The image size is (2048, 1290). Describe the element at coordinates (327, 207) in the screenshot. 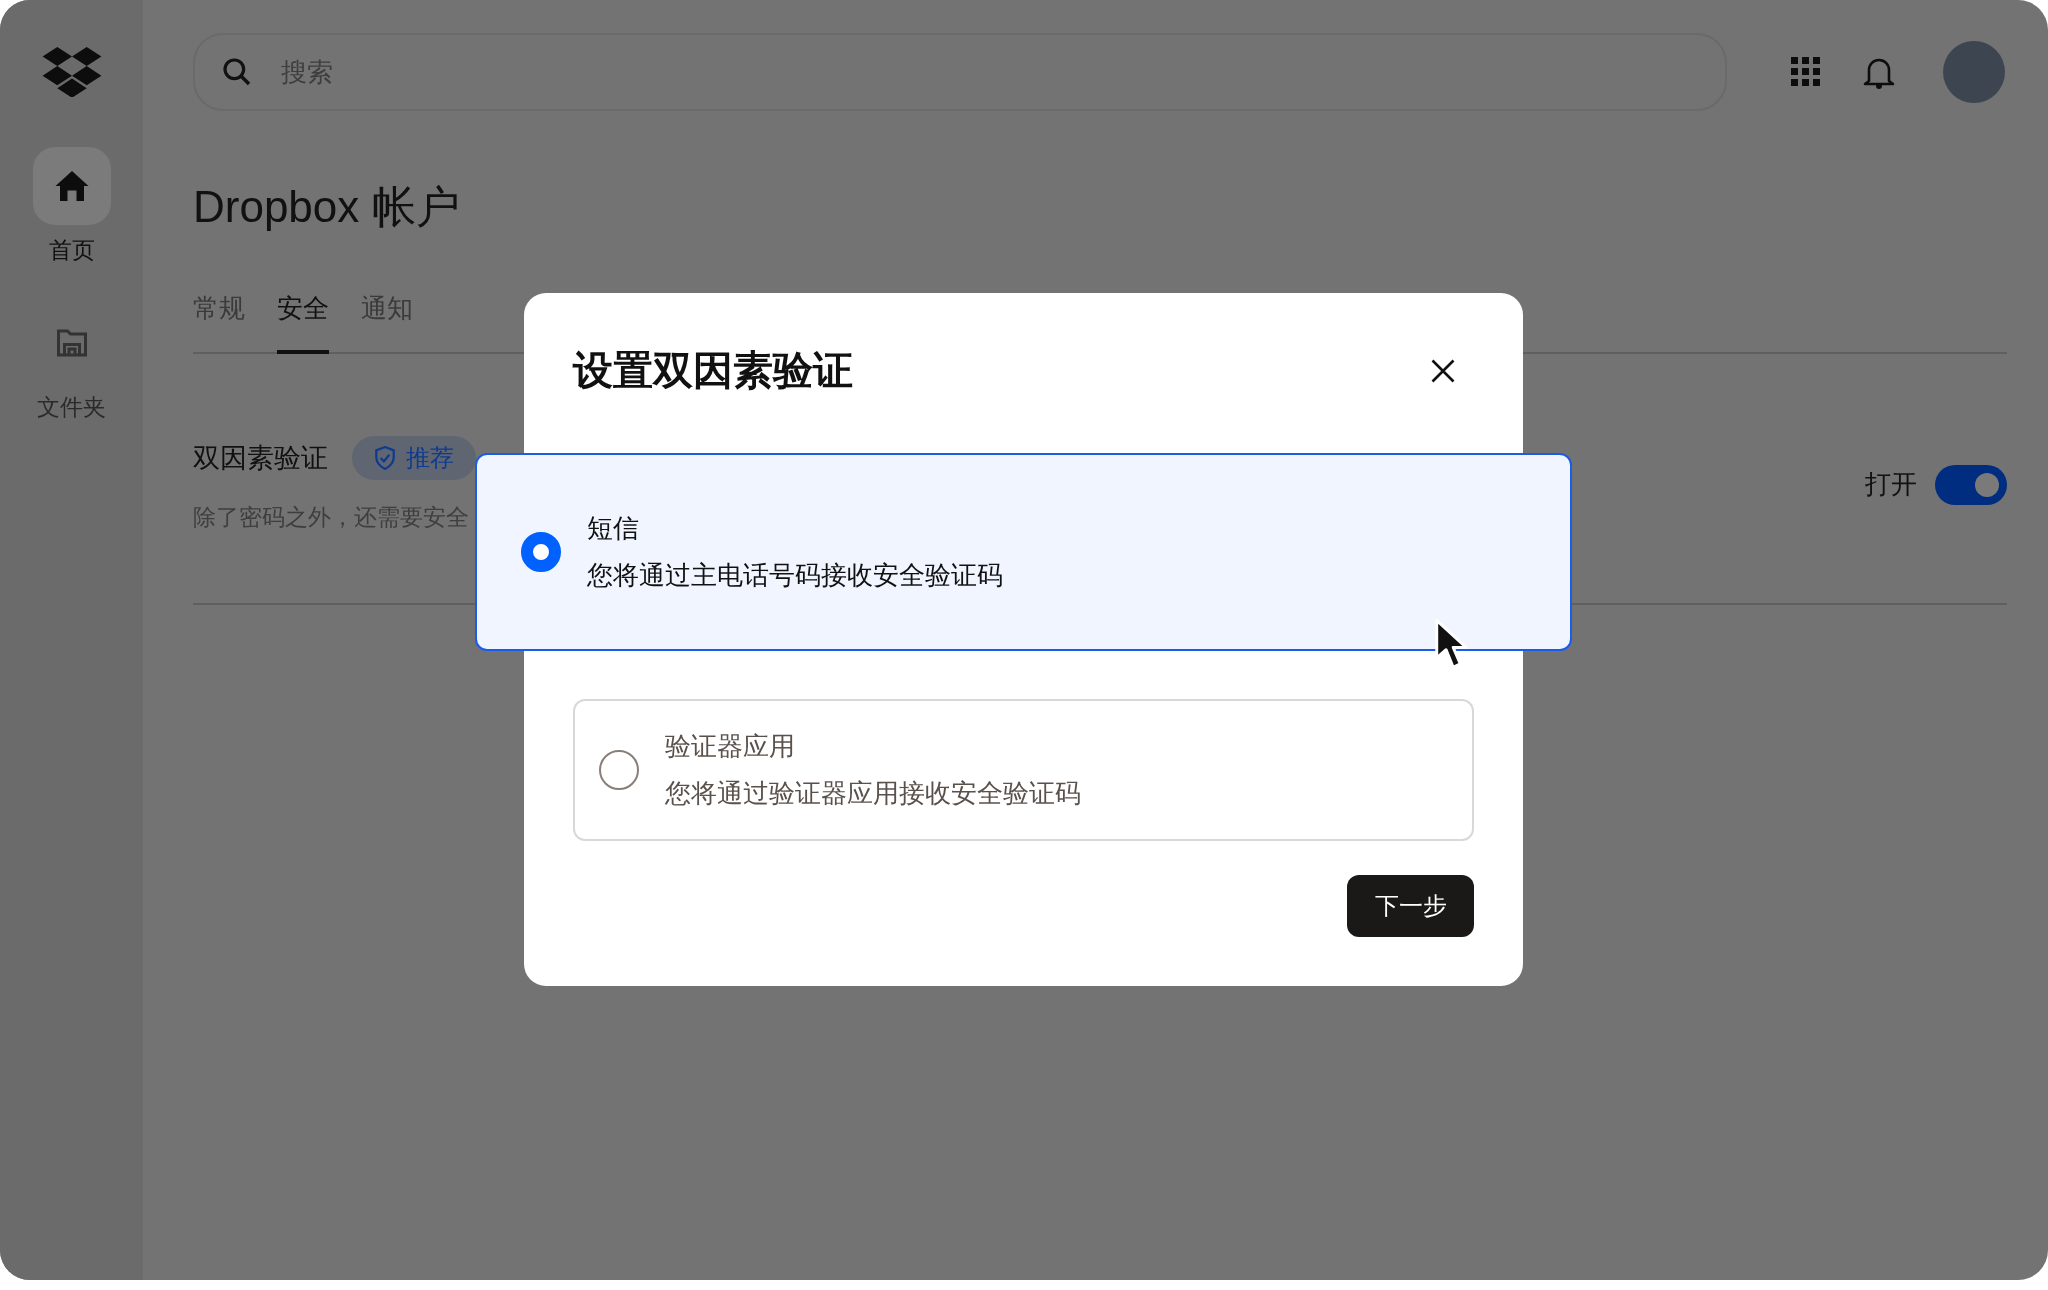

I see `page-title: Dropbox 帐户` at that location.